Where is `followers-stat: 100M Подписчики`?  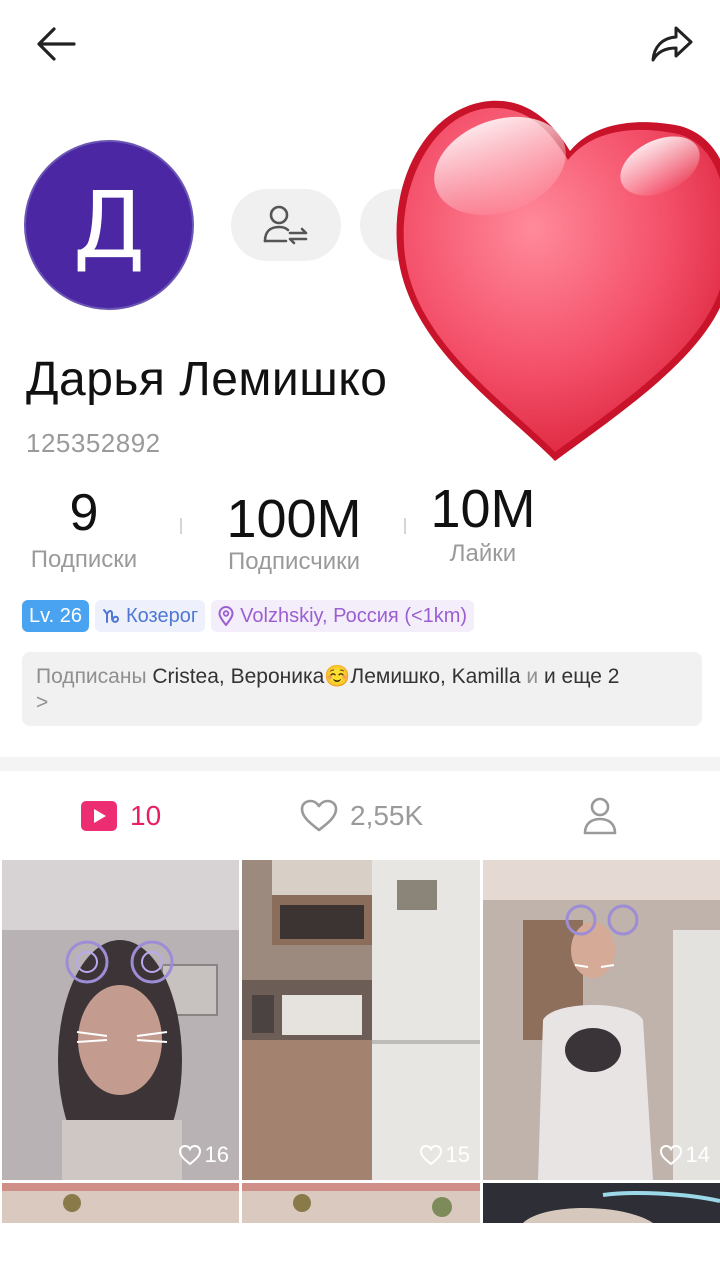
followers-stat: 100M Подписчики is located at coordinates (294, 533).